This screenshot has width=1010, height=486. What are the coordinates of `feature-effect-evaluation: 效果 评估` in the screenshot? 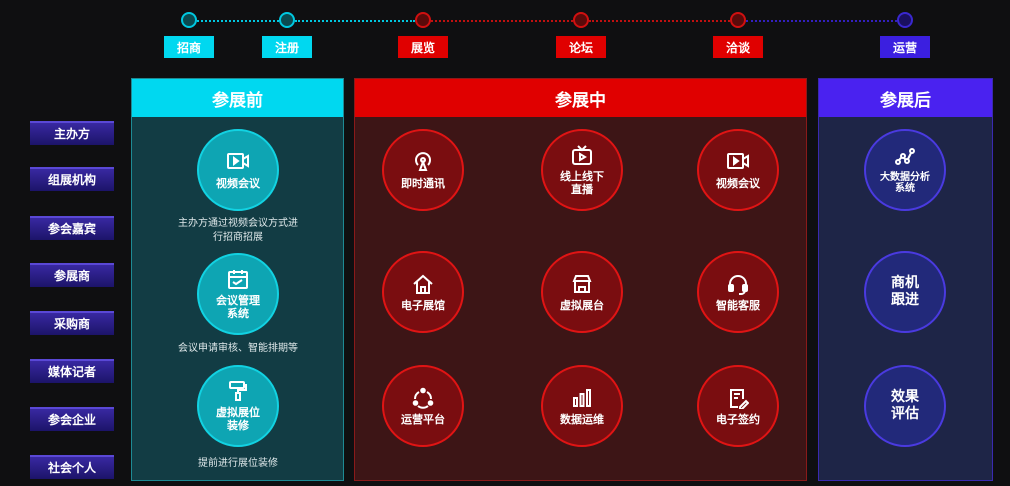 It's located at (905, 406).